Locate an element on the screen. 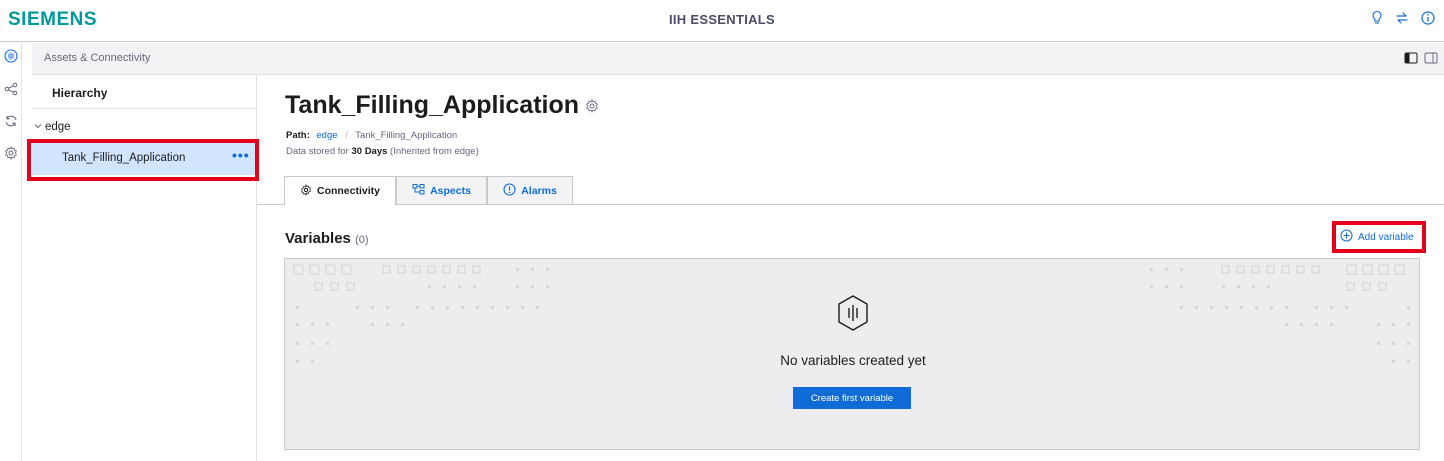 The height and width of the screenshot is (461, 1444). retention-prefix: Data stored for is located at coordinates (317, 151).